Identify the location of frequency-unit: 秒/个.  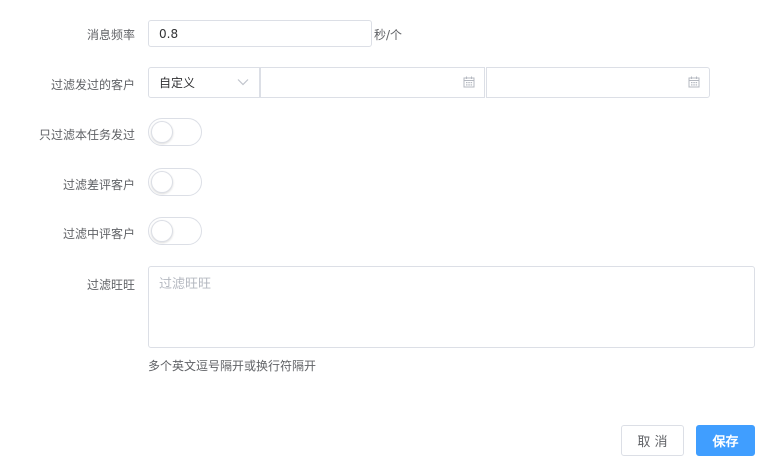
(388, 35).